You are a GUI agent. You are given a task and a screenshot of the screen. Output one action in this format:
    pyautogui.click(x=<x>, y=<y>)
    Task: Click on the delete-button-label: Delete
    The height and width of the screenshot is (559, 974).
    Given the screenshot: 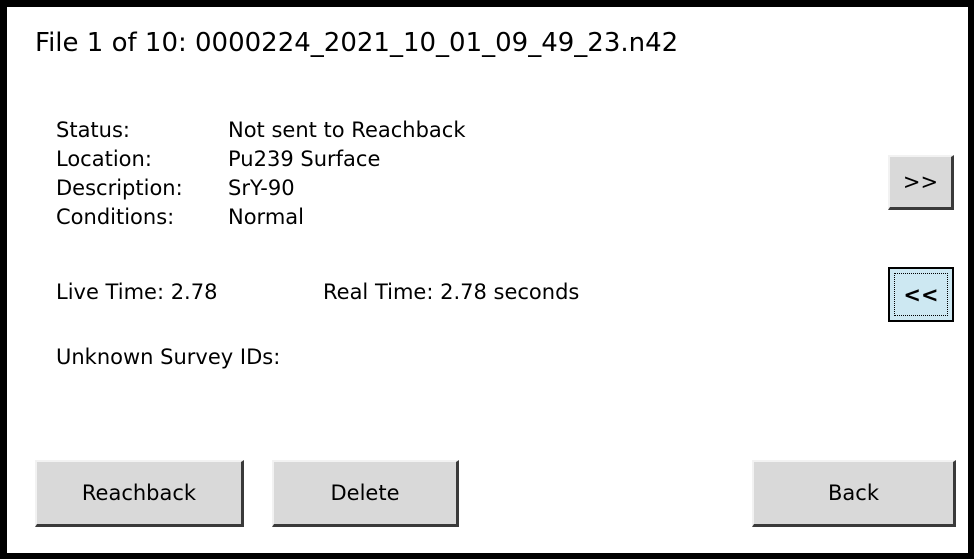 What is the action you would take?
    pyautogui.click(x=365, y=493)
    